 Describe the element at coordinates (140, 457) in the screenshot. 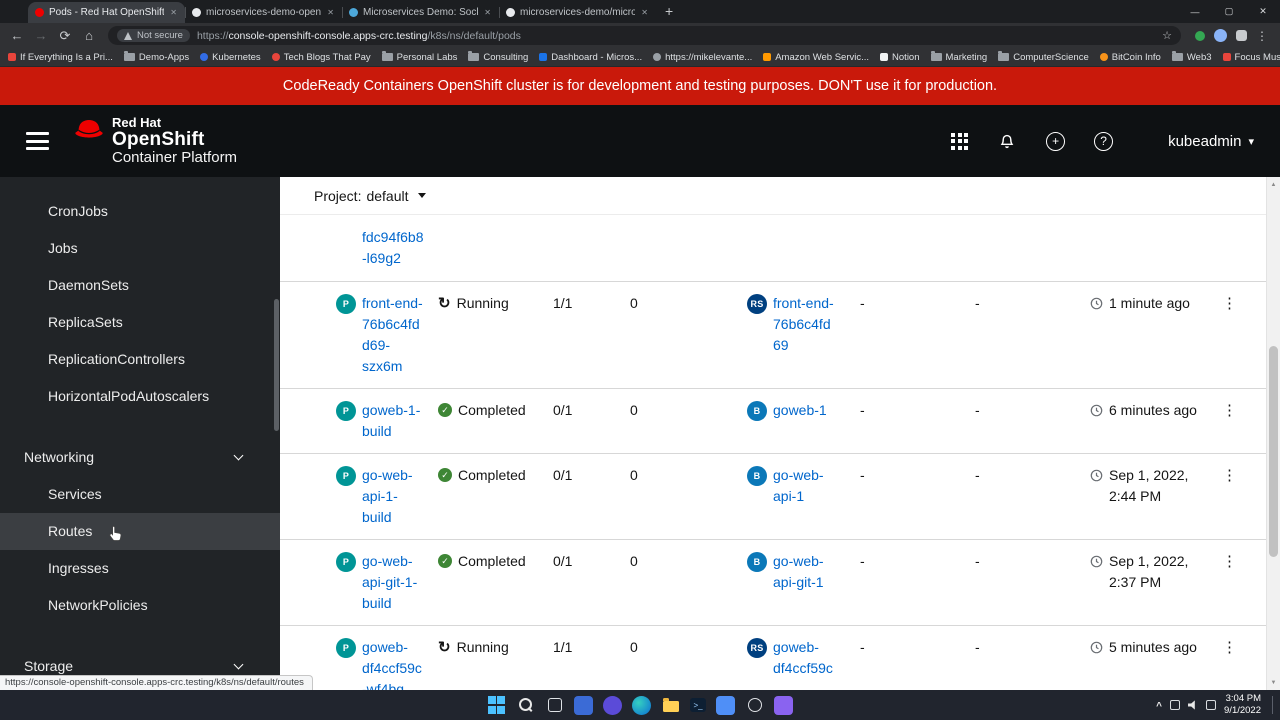

I see `sidebar-section-networking: Networking` at that location.